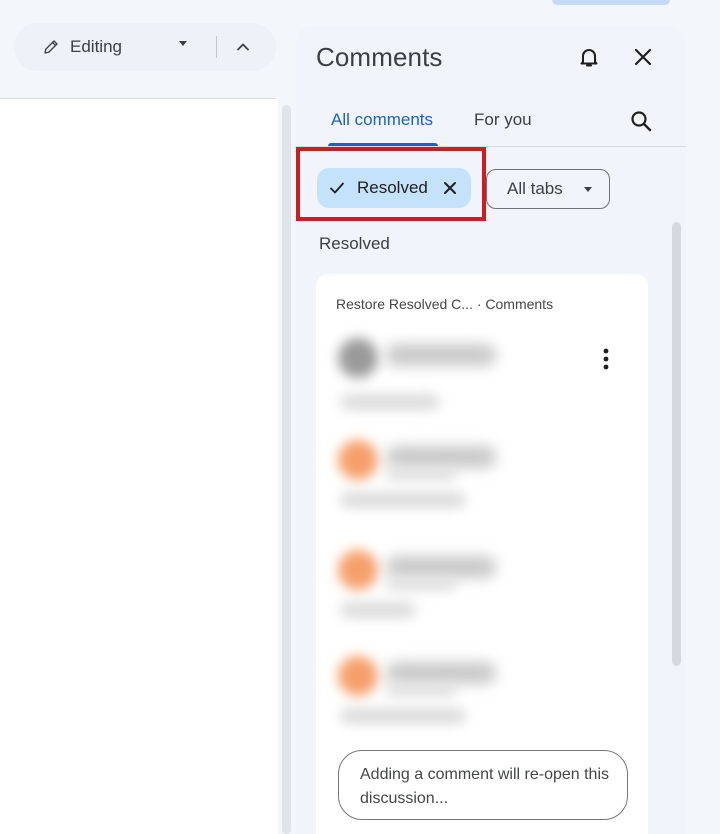 The height and width of the screenshot is (834, 720). What do you see at coordinates (96, 46) in the screenshot?
I see `editing-mode-label: Editing` at bounding box center [96, 46].